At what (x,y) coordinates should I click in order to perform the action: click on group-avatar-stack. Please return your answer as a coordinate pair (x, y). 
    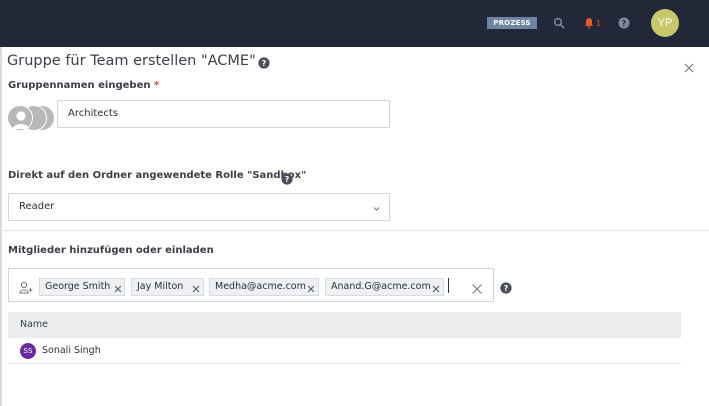
    Looking at the image, I should click on (32, 119).